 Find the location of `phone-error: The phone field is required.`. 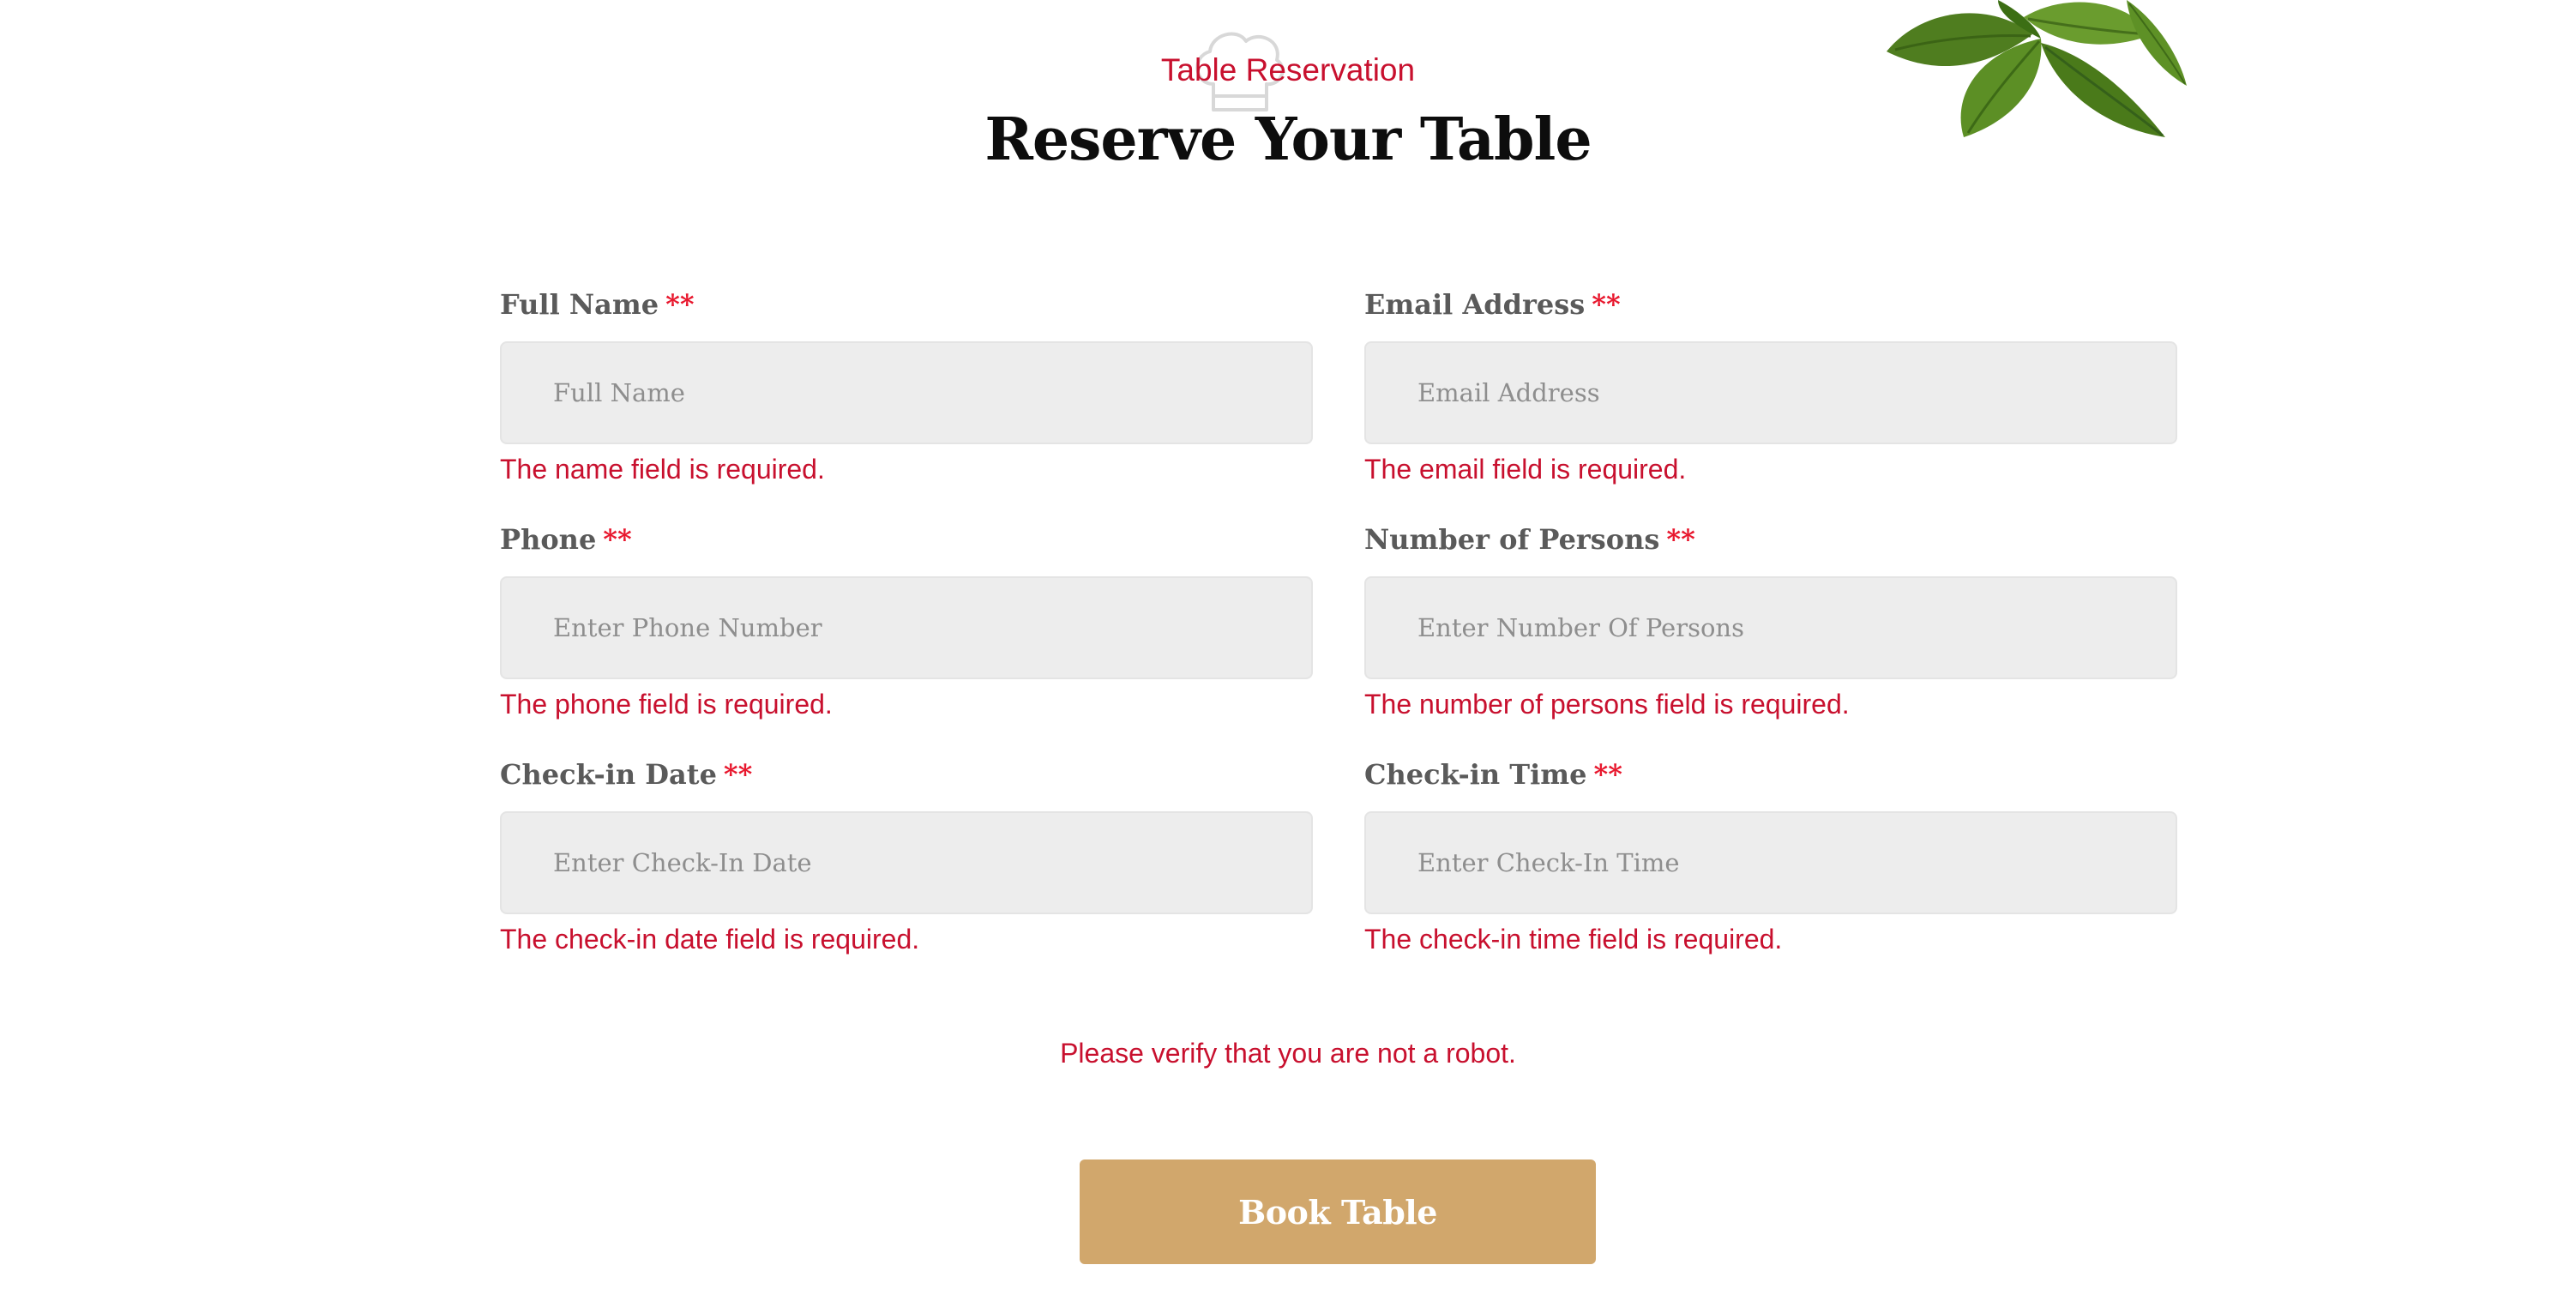

phone-error: The phone field is required. is located at coordinates (666, 704).